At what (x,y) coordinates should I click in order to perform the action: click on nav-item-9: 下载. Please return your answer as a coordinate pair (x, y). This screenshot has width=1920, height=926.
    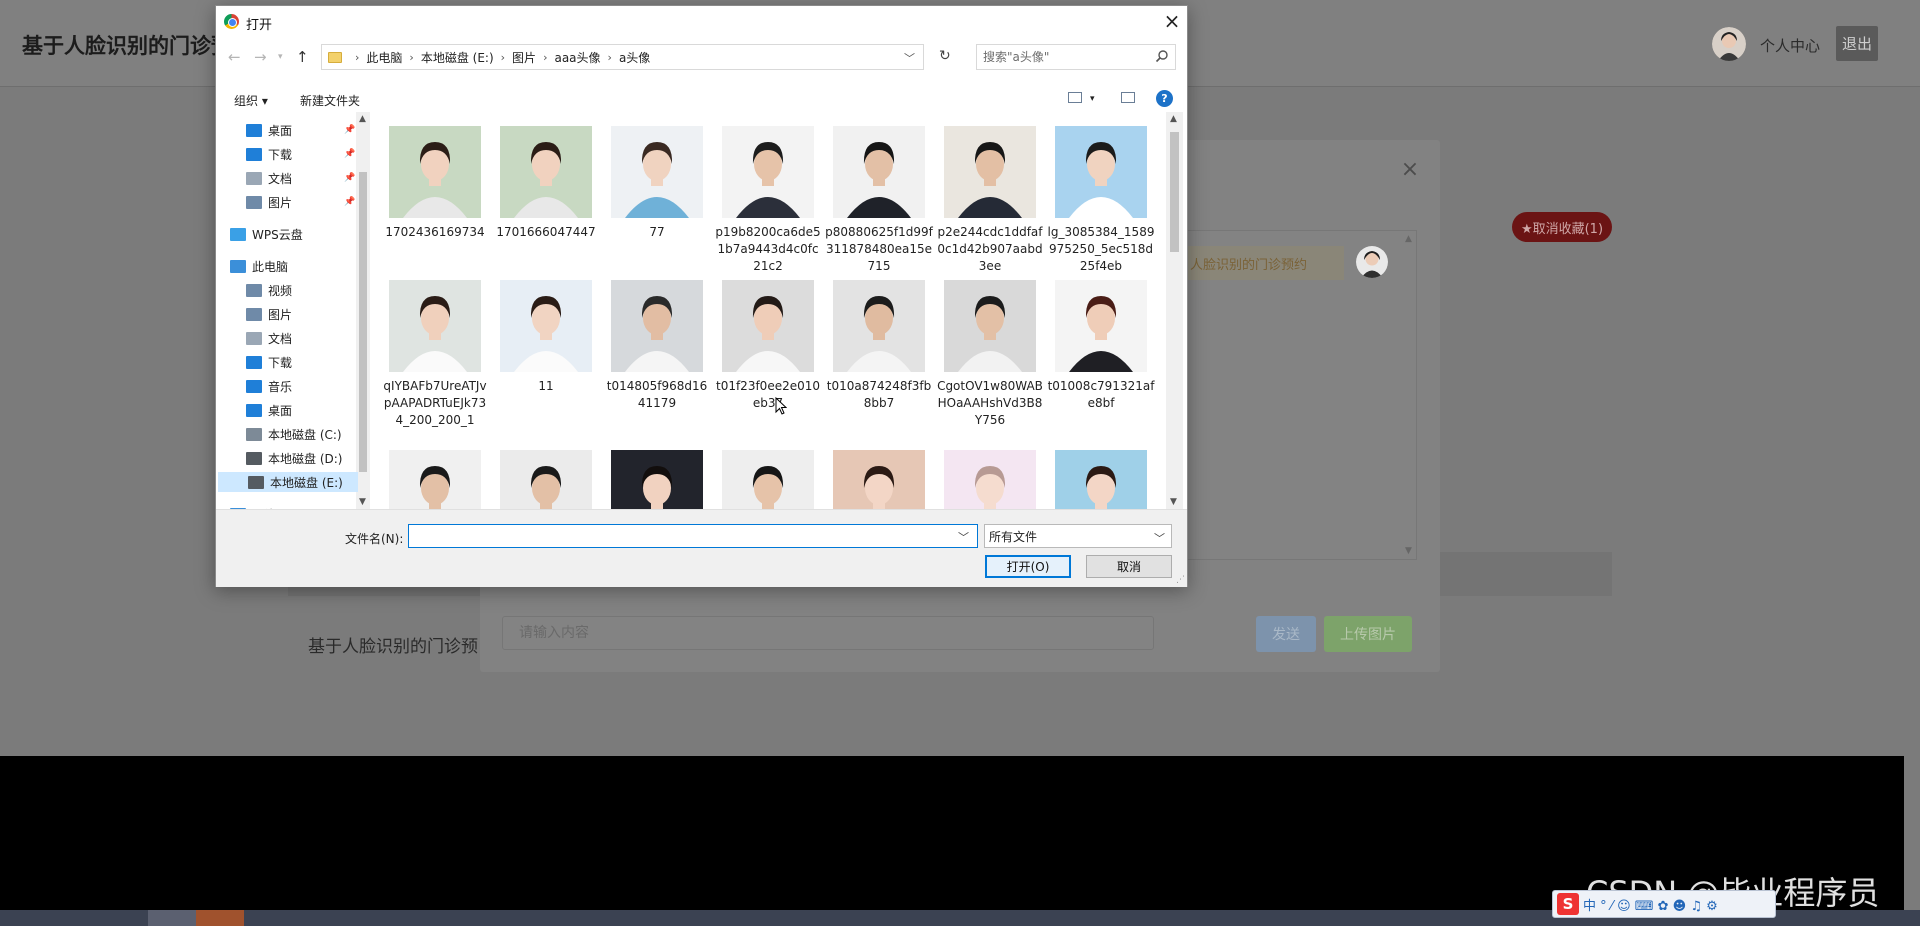
    Looking at the image, I should click on (269, 362).